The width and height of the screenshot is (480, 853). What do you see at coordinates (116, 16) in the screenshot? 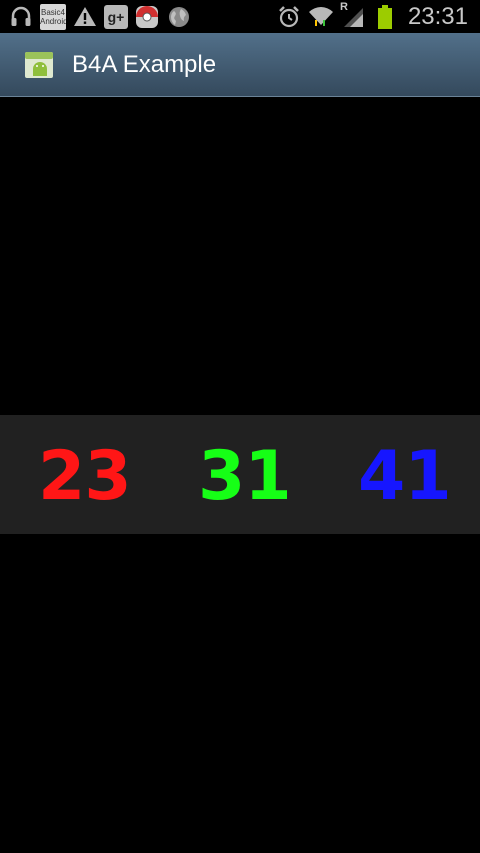
I see `google-plus-icon: g+` at bounding box center [116, 16].